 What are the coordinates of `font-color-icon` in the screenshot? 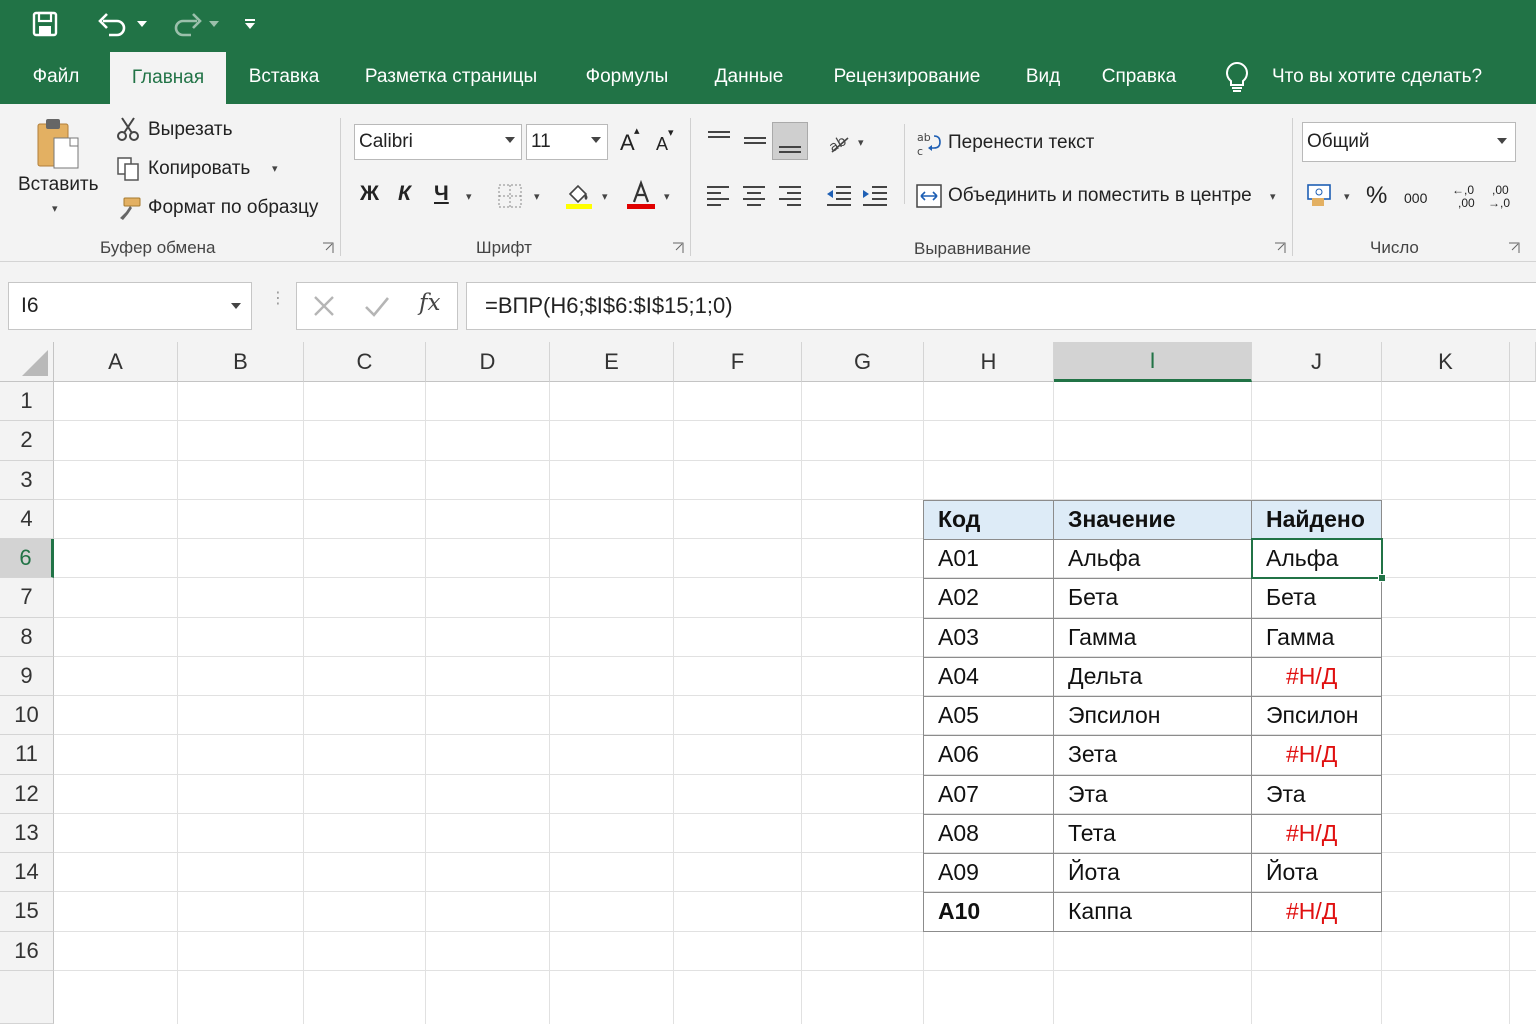 It's located at (641, 194).